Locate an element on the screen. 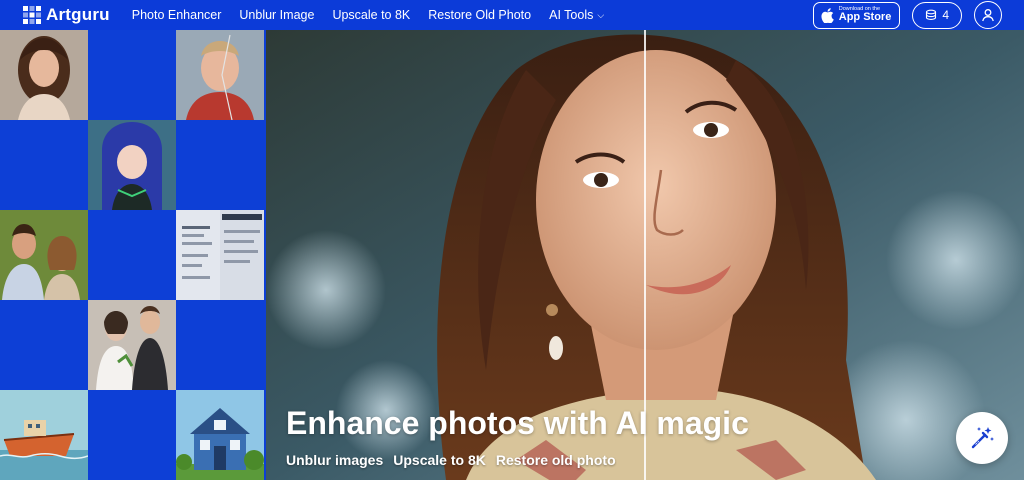 Image resolution: width=1024 pixels, height=480 pixels. app-store-button: Download on the App Store is located at coordinates (856, 15).